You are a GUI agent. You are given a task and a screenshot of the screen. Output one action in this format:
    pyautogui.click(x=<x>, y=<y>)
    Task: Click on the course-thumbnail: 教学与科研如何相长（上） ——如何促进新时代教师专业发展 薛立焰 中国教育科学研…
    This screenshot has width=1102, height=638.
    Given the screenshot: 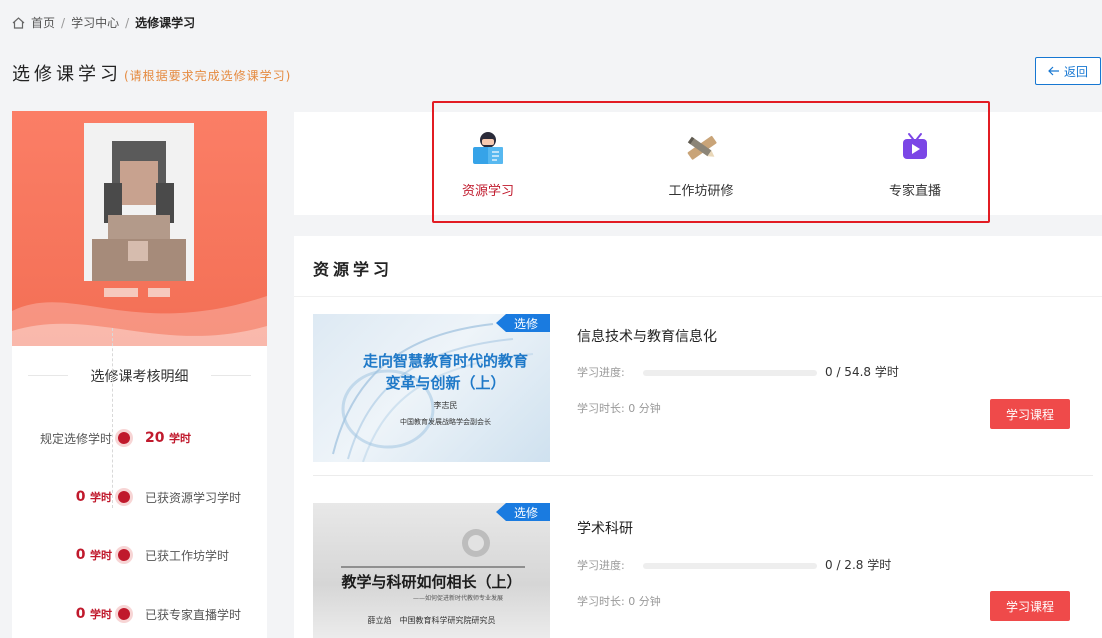 What is the action you would take?
    pyautogui.click(x=431, y=570)
    